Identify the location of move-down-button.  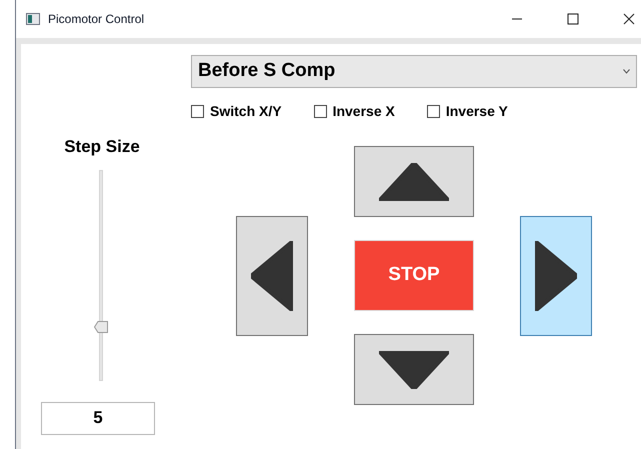
(414, 369).